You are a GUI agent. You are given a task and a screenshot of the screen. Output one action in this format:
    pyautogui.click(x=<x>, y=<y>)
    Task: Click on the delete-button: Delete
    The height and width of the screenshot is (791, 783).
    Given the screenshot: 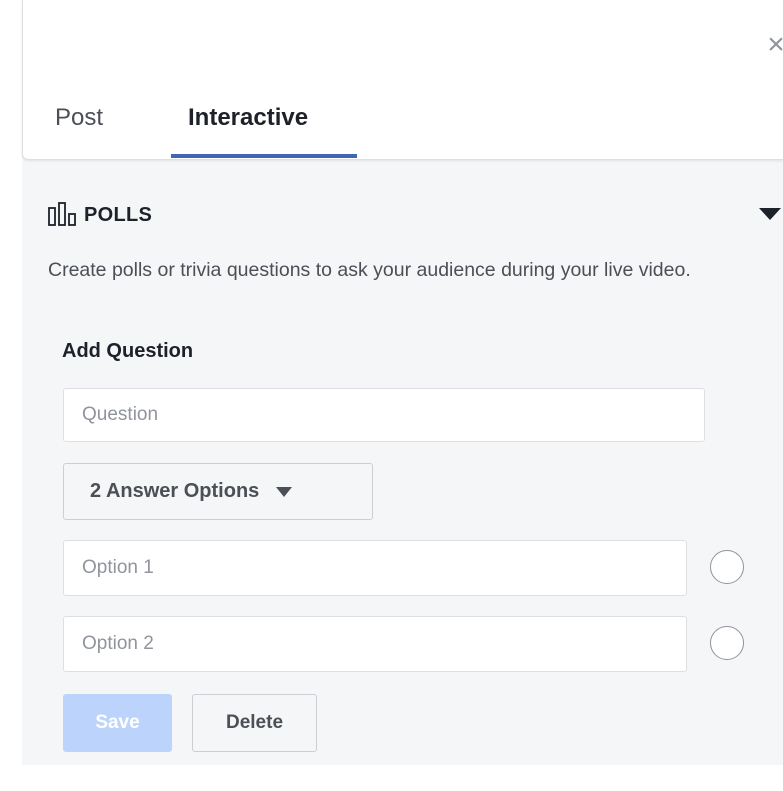 What is the action you would take?
    pyautogui.click(x=254, y=723)
    